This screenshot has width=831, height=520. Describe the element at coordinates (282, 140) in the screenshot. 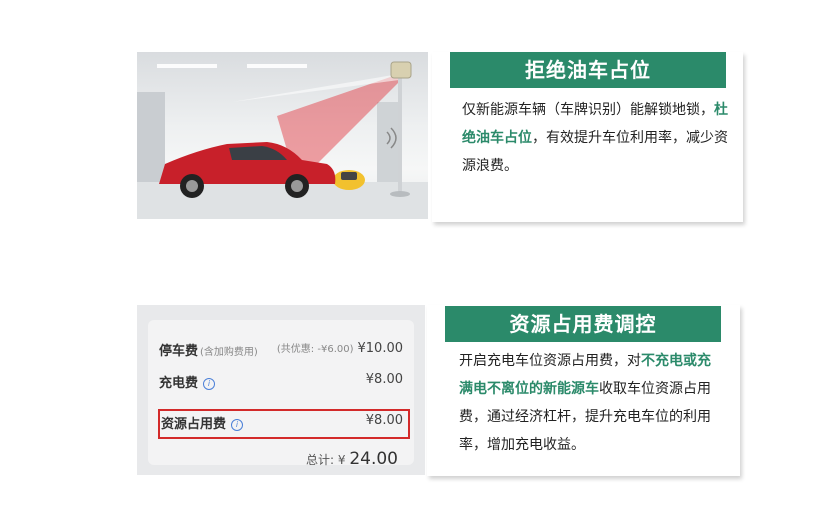

I see `parking-scene-graphic` at that location.